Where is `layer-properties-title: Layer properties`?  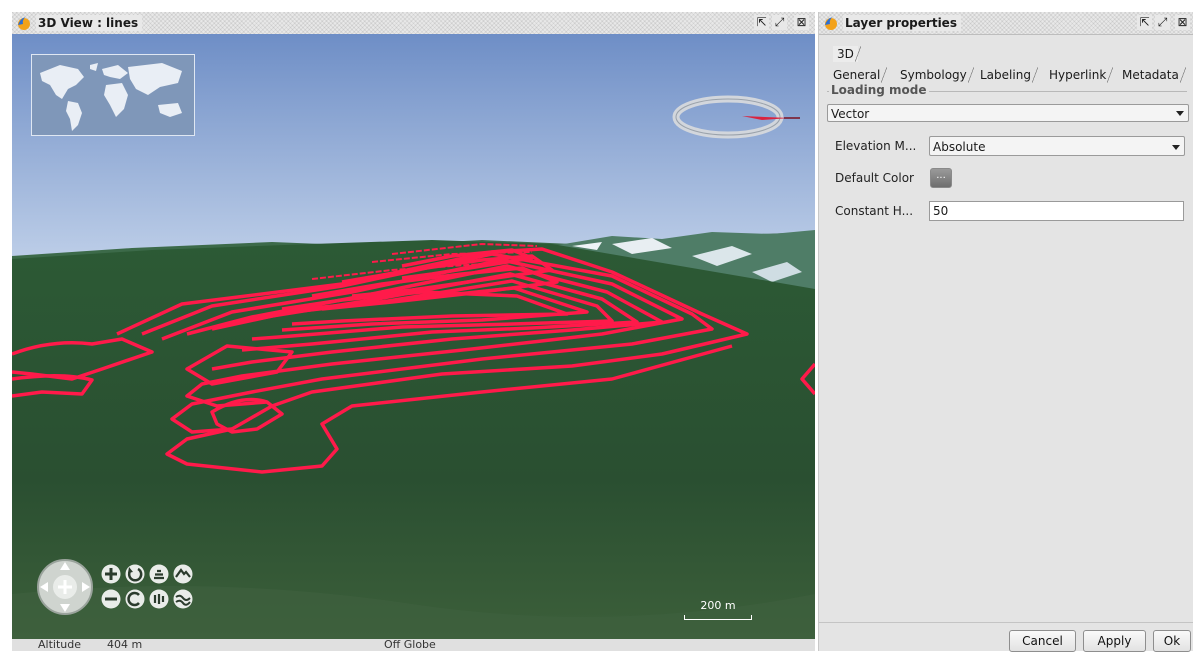
layer-properties-title: Layer properties is located at coordinates (902, 23).